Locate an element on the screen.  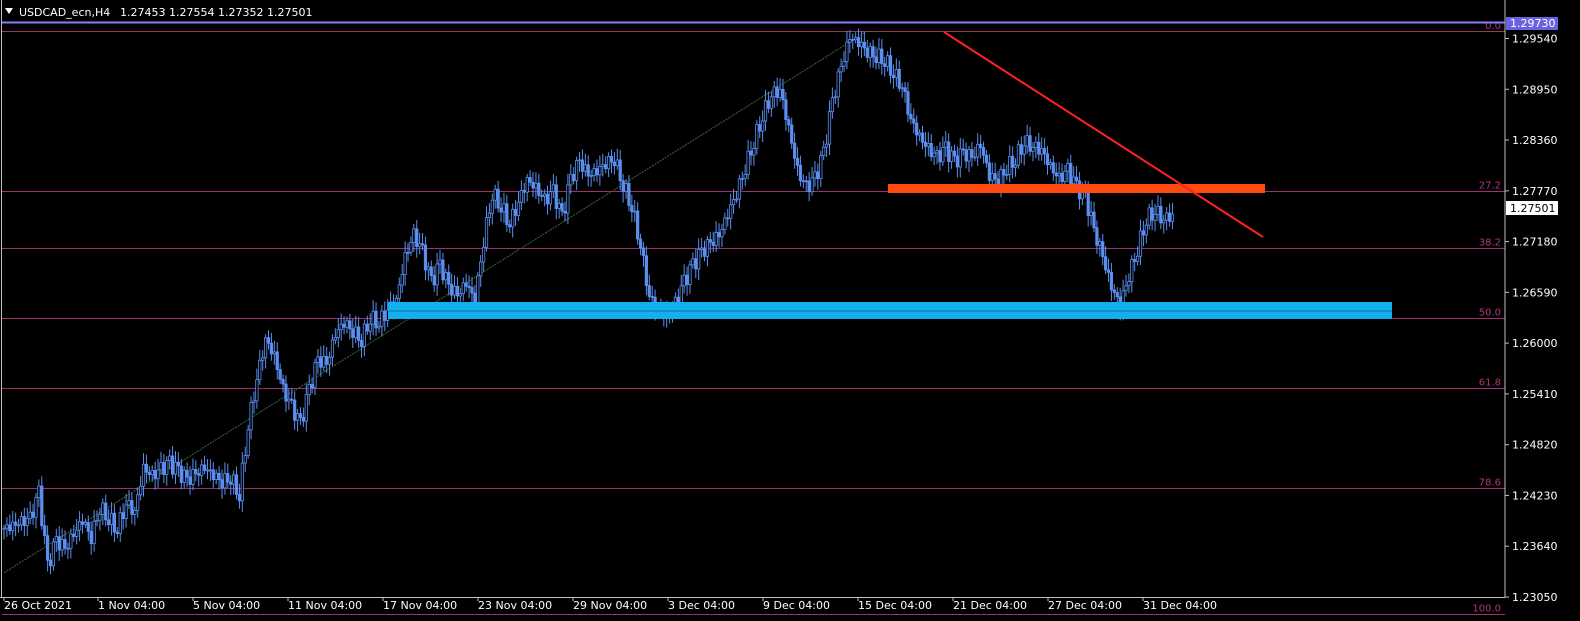
resistance-zone is located at coordinates (1076, 188).